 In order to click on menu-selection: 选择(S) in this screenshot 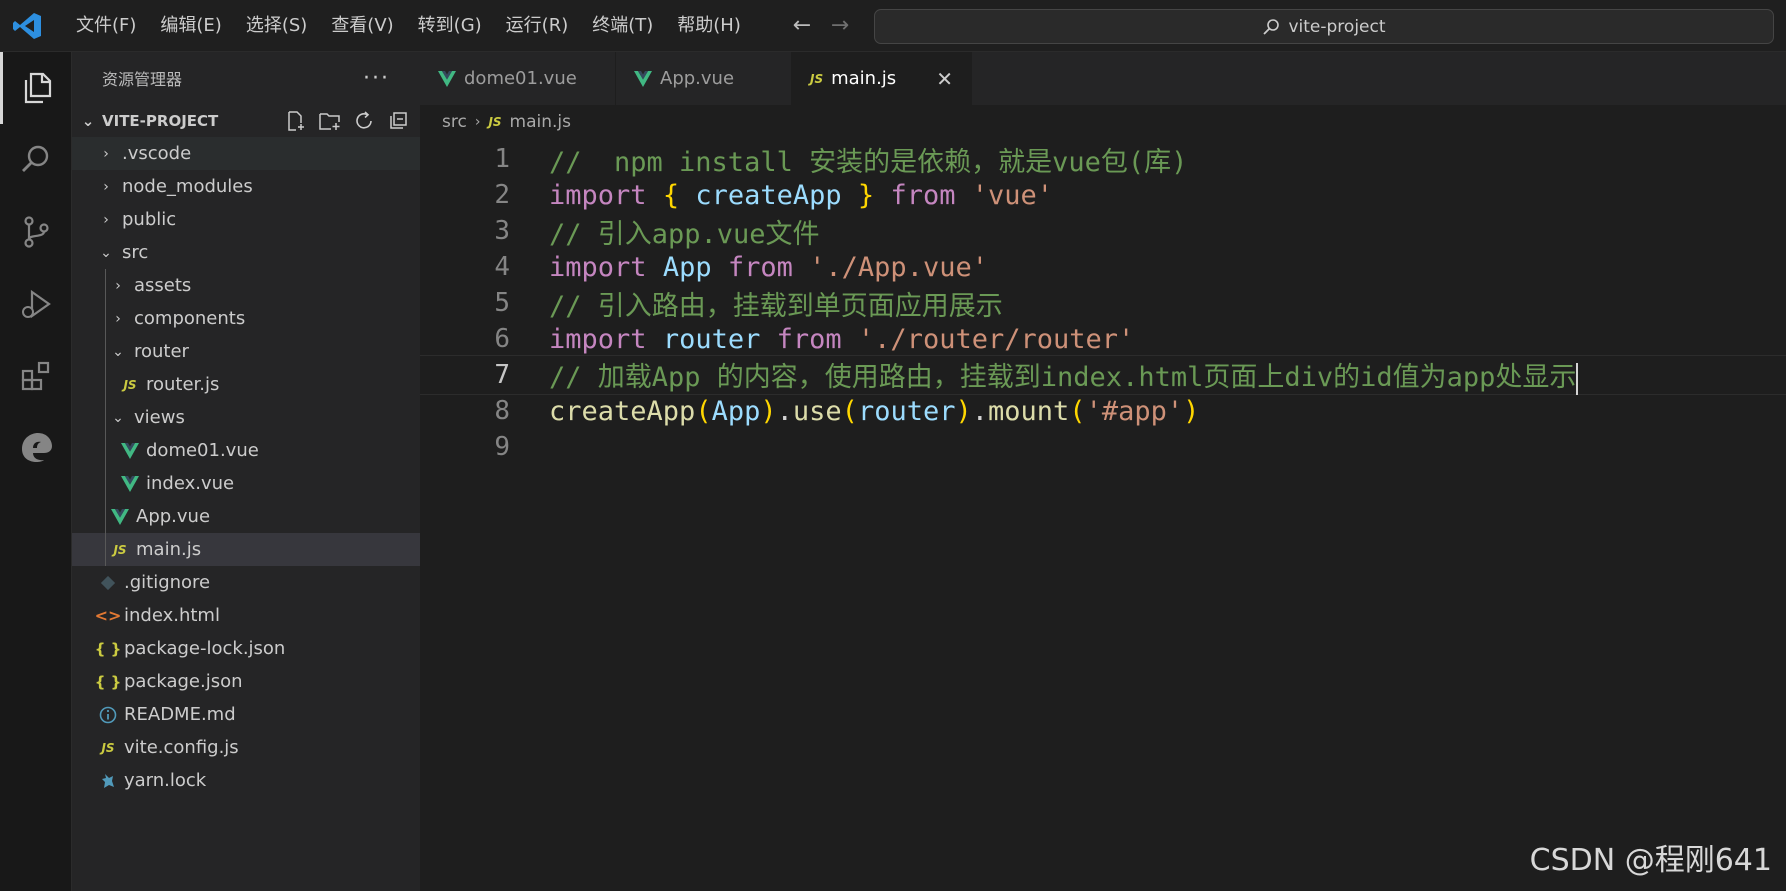, I will do `click(276, 26)`.